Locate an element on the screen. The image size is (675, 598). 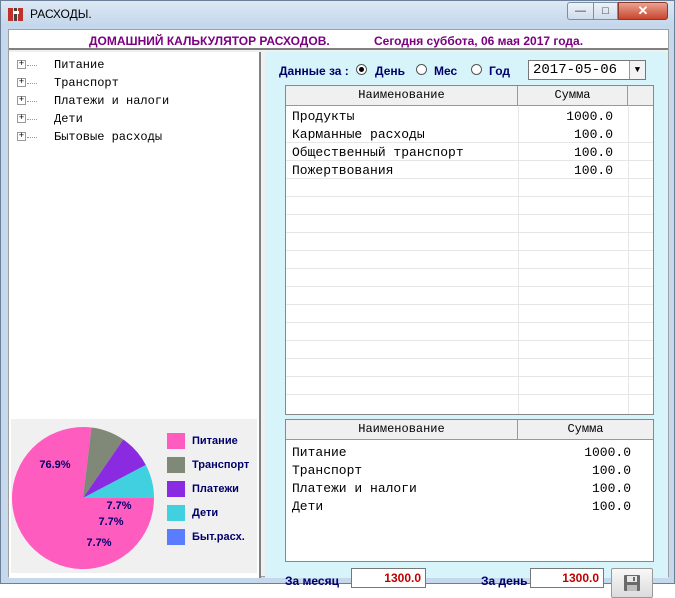
app-logo-icon is located at coordinates (15, 14).